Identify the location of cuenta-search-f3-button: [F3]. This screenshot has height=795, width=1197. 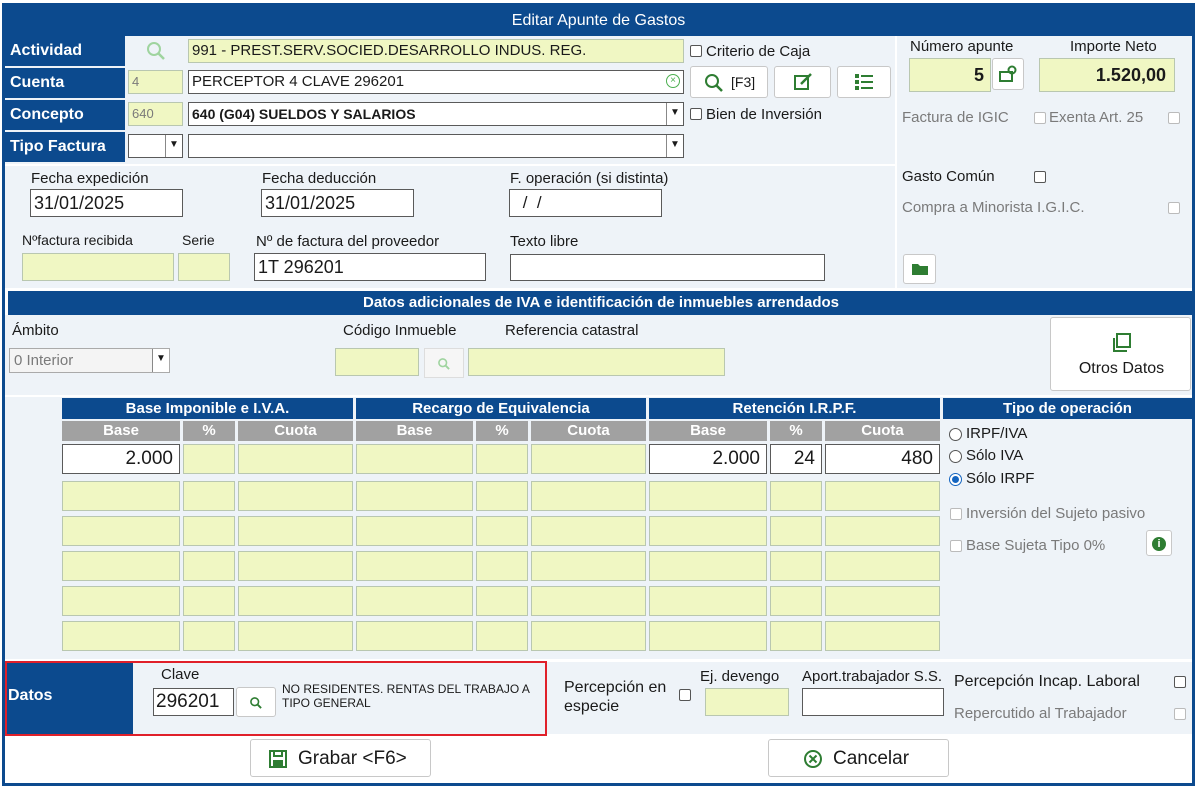
(729, 82).